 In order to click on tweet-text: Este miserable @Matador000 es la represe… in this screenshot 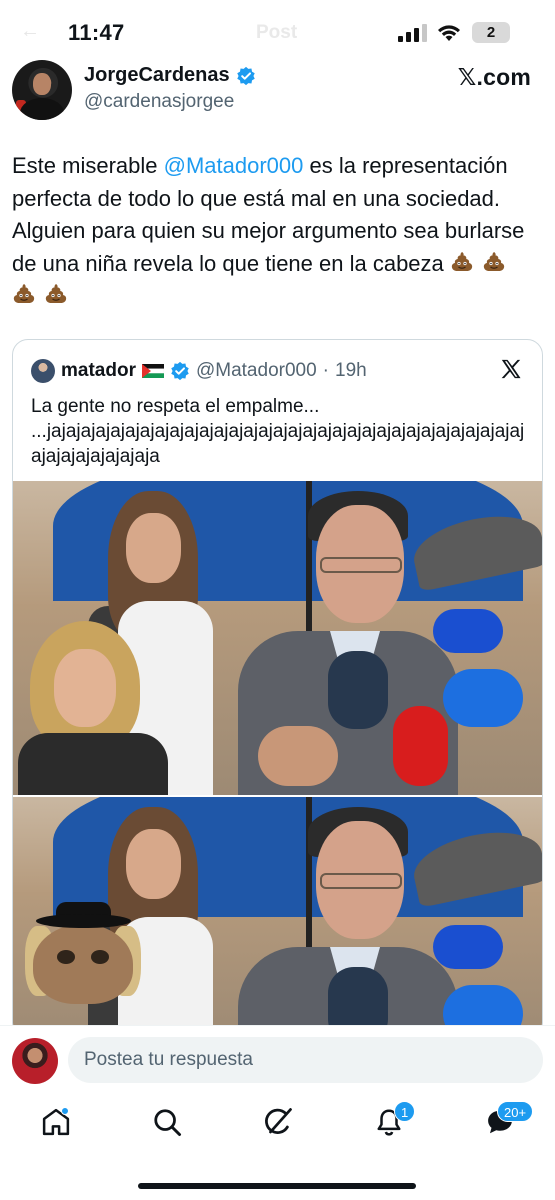, I will do `click(278, 231)`.